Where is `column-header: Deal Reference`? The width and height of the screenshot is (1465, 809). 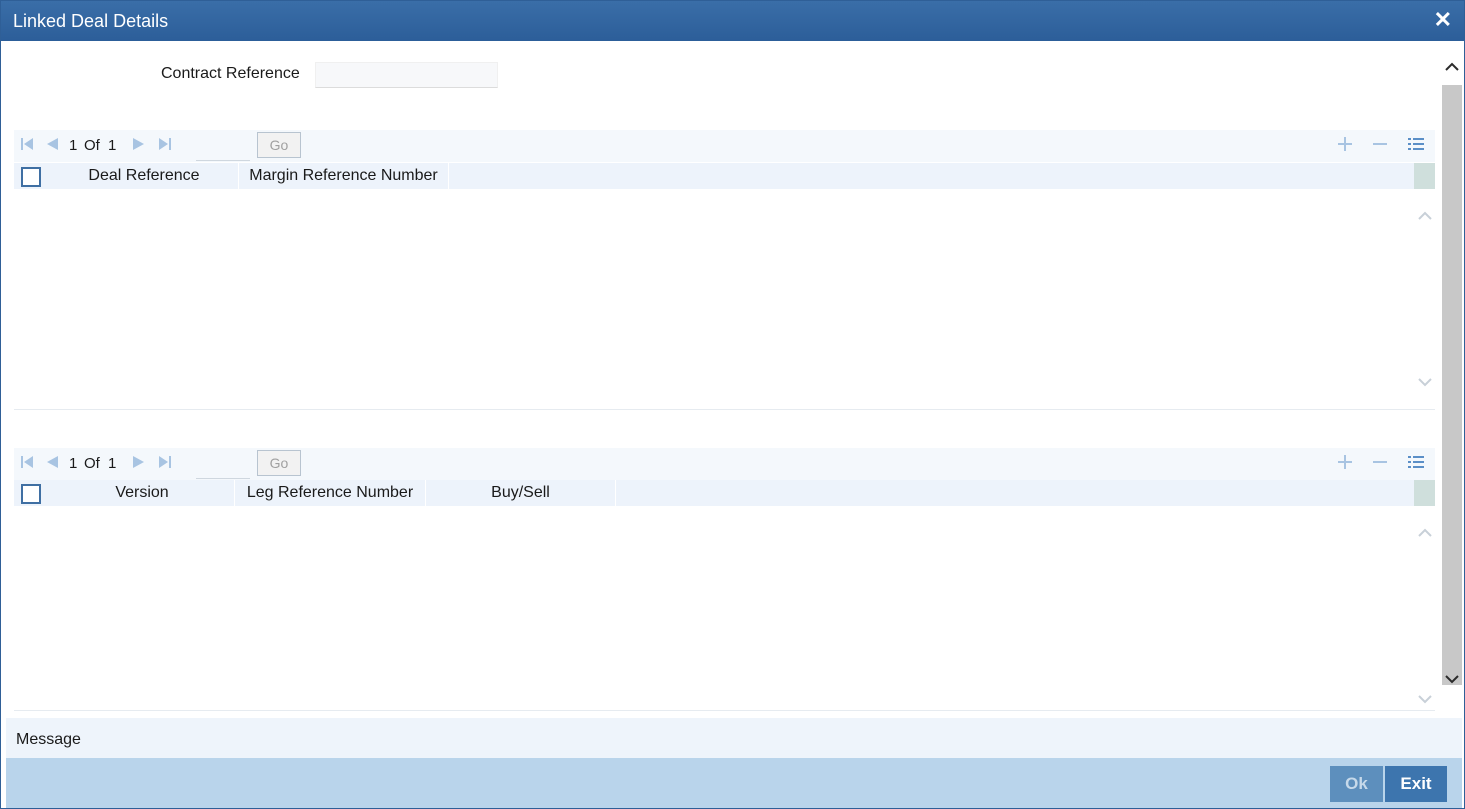
column-header: Deal Reference is located at coordinates (144, 176).